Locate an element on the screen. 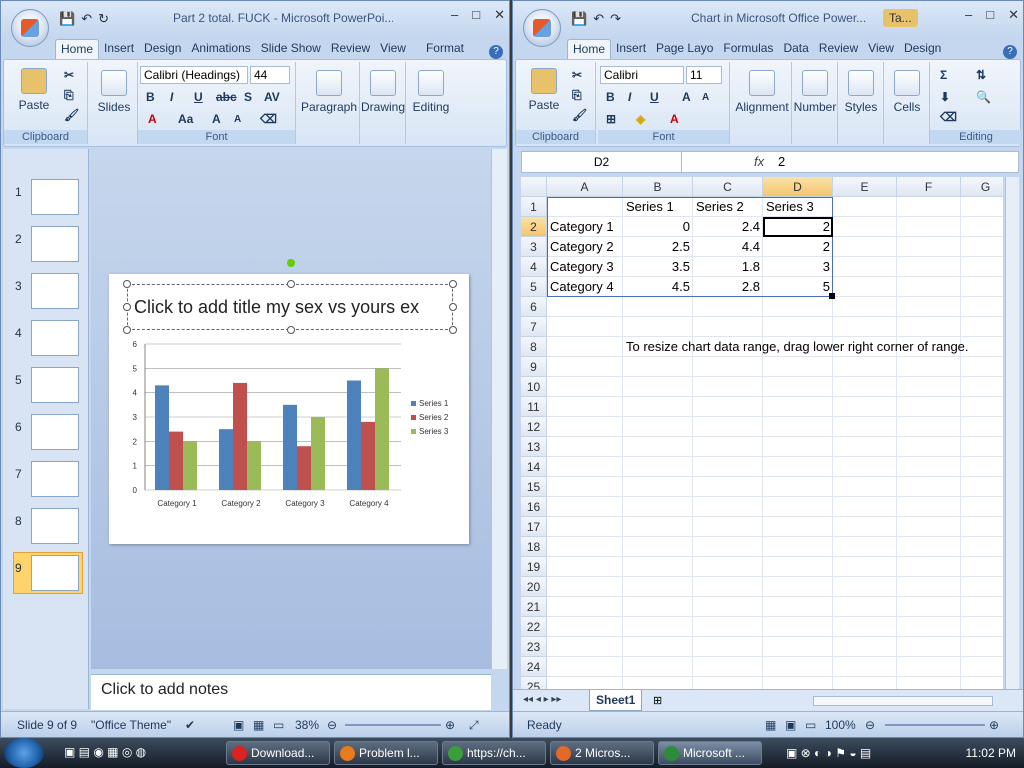 The height and width of the screenshot is (768, 1024). select-all-corner is located at coordinates (534, 187).